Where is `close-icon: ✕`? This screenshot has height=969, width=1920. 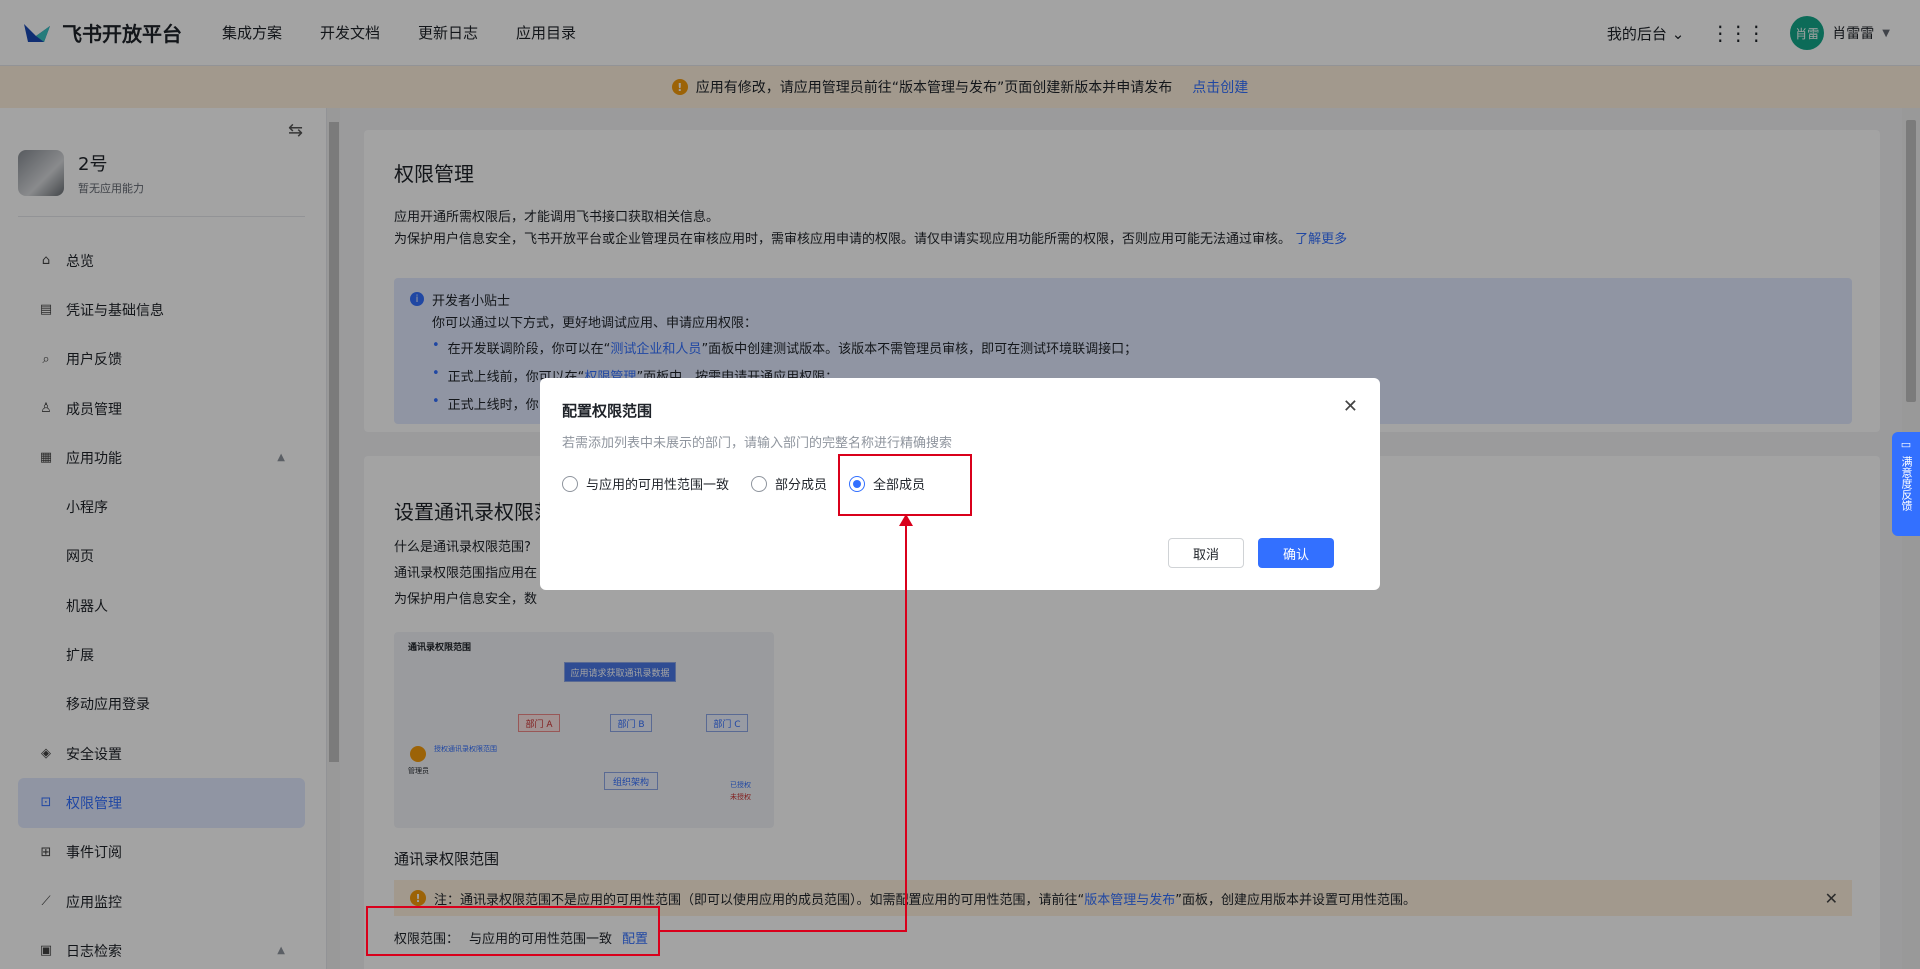 close-icon: ✕ is located at coordinates (1350, 406).